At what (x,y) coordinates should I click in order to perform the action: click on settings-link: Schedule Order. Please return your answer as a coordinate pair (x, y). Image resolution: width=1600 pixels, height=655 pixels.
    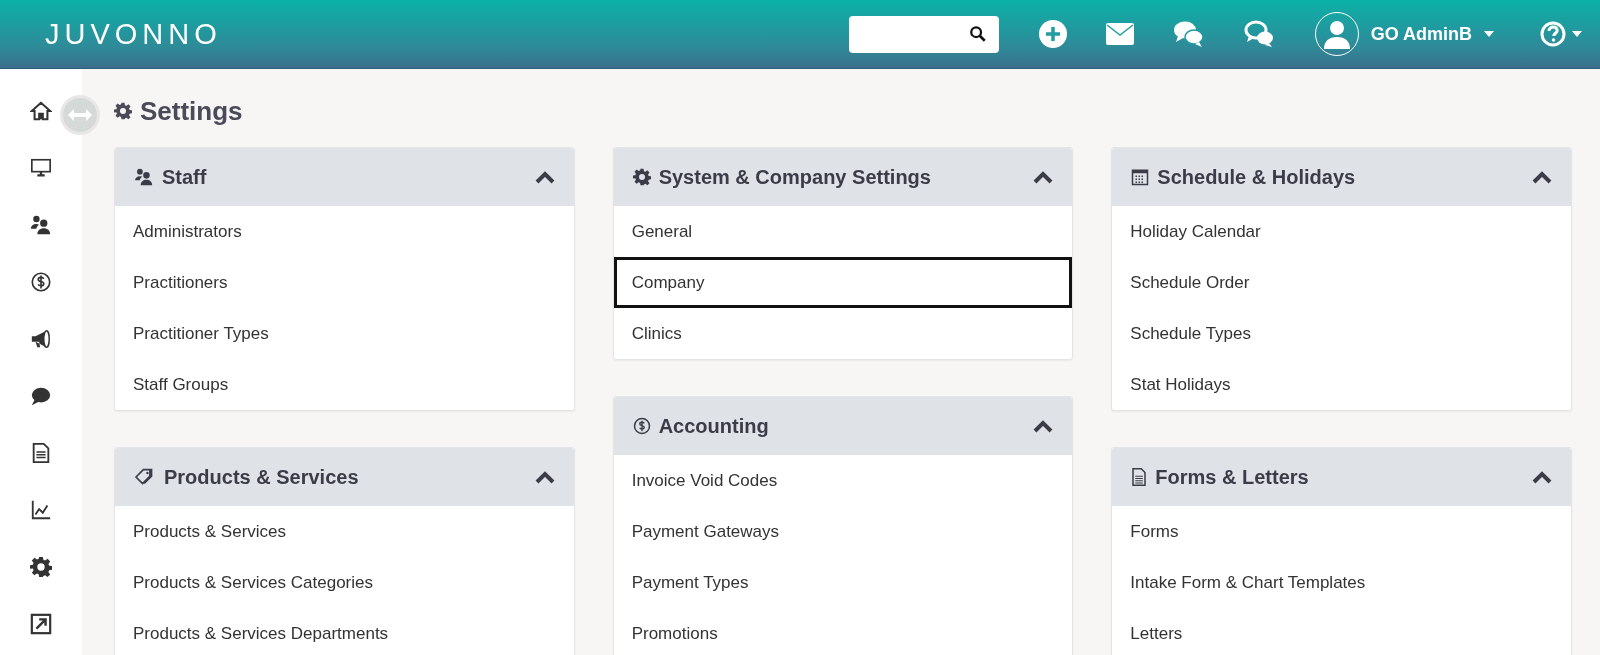
    Looking at the image, I should click on (1341, 282).